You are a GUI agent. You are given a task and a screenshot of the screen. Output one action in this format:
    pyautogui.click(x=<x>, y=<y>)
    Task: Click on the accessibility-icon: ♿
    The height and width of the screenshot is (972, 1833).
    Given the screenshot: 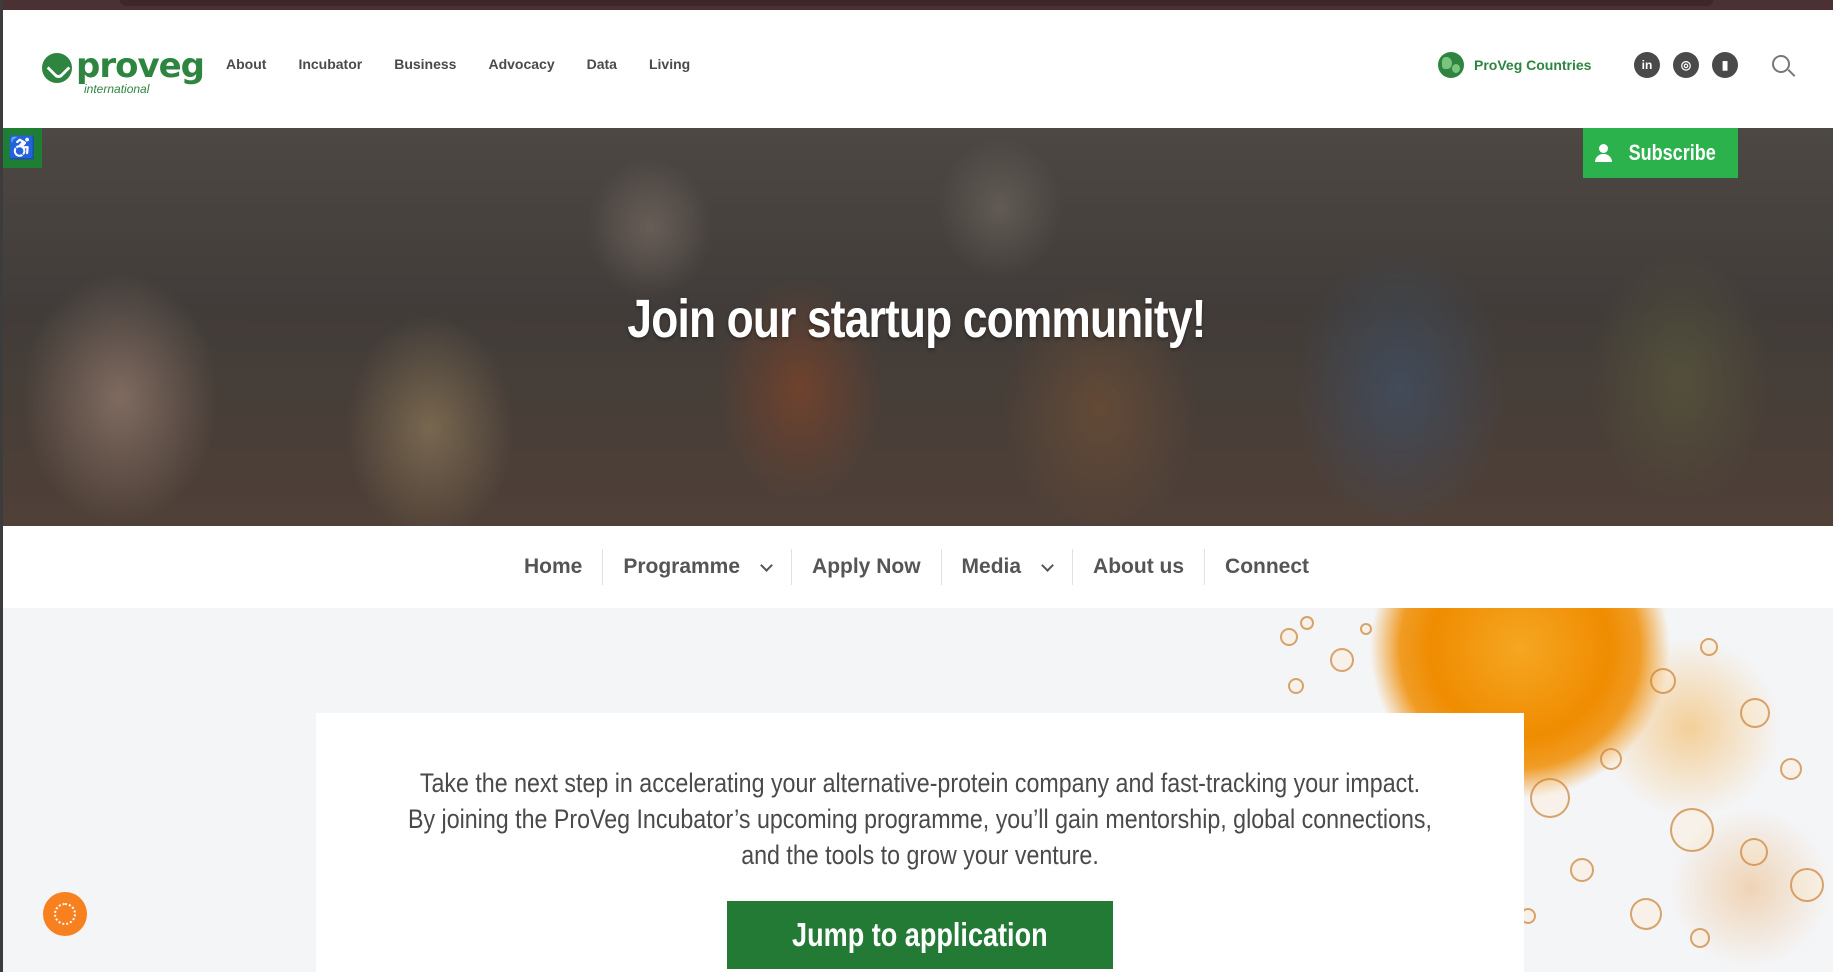 What is the action you would take?
    pyautogui.click(x=22, y=148)
    